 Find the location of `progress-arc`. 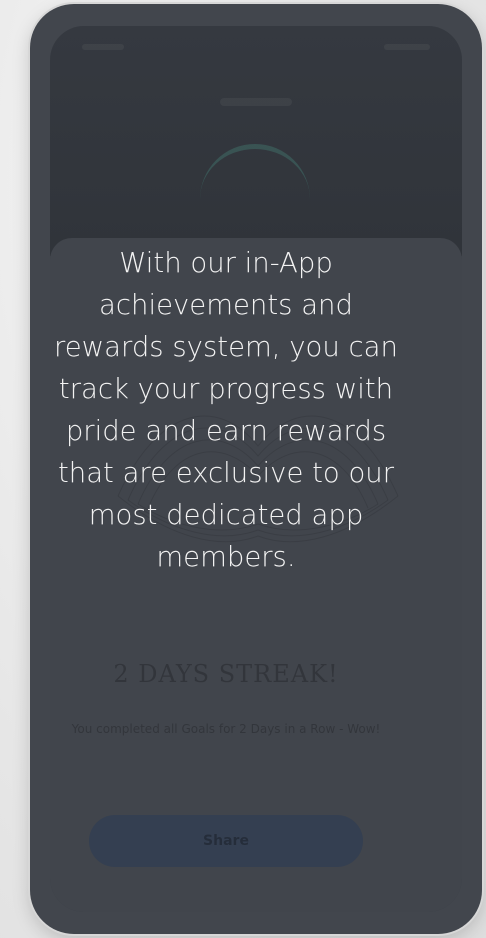

progress-arc is located at coordinates (255, 179).